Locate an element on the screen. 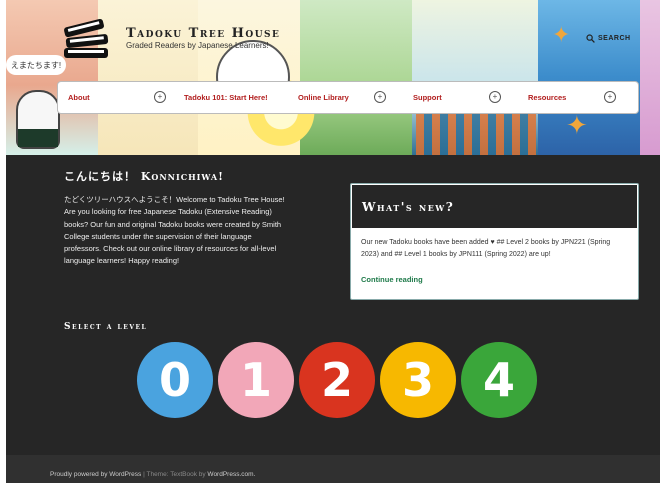 The image size is (660, 483). level-0-button: 0 is located at coordinates (175, 380).